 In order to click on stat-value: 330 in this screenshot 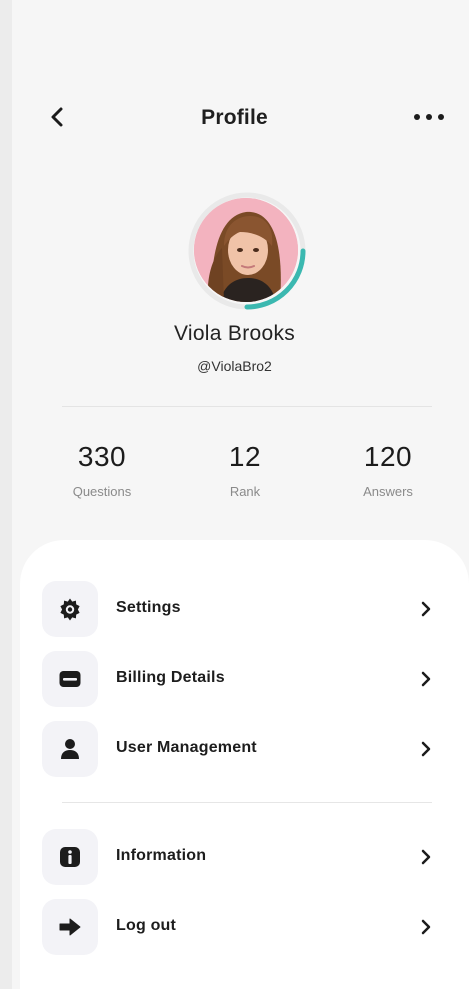, I will do `click(102, 456)`.